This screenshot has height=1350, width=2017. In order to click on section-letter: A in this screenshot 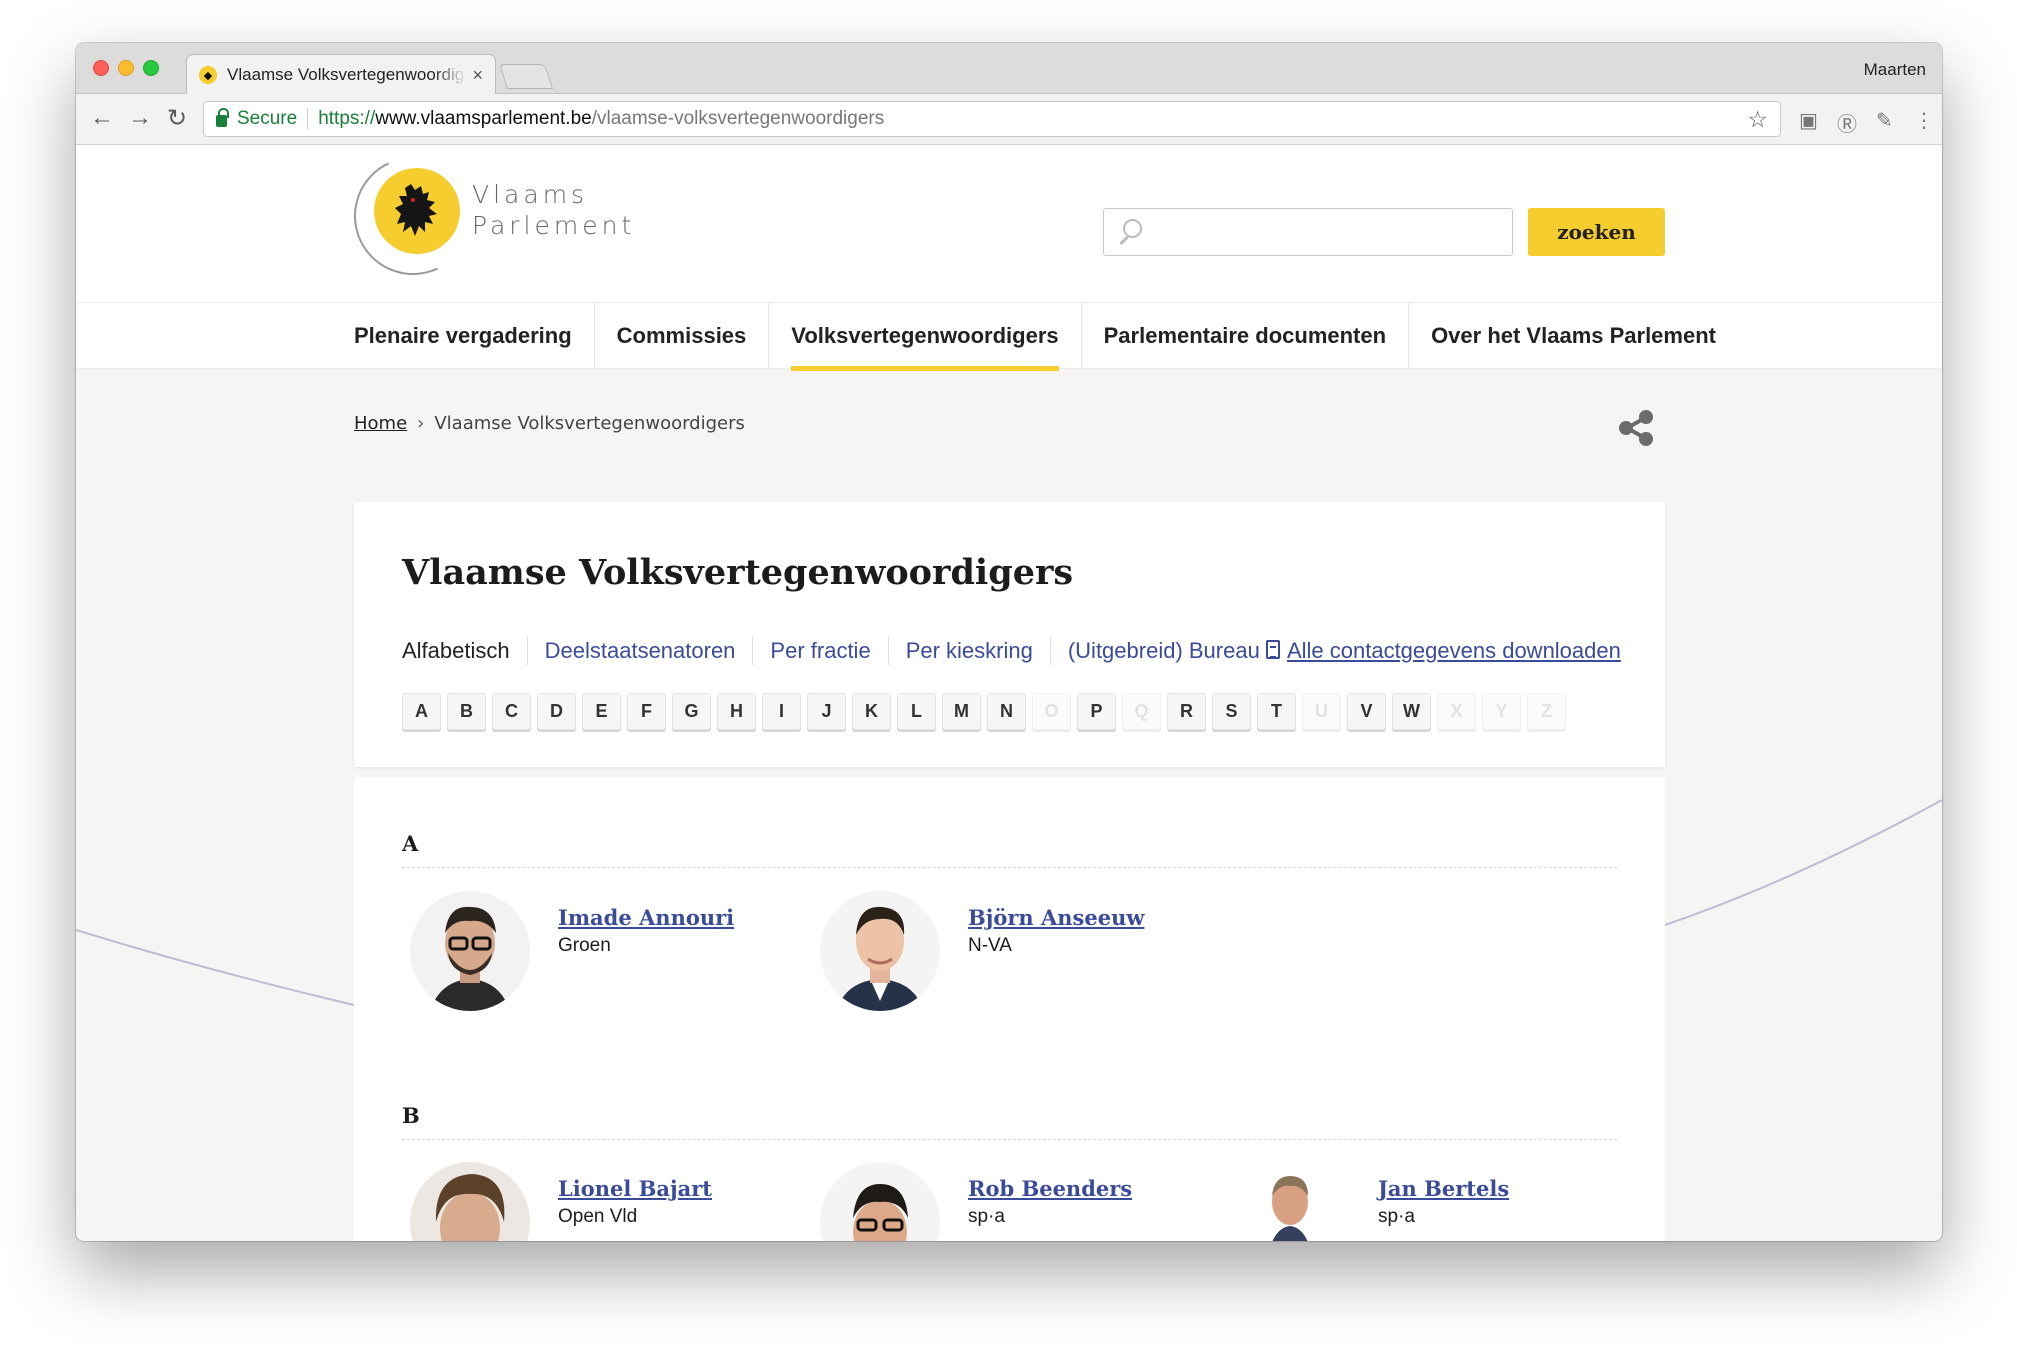, I will do `click(410, 843)`.